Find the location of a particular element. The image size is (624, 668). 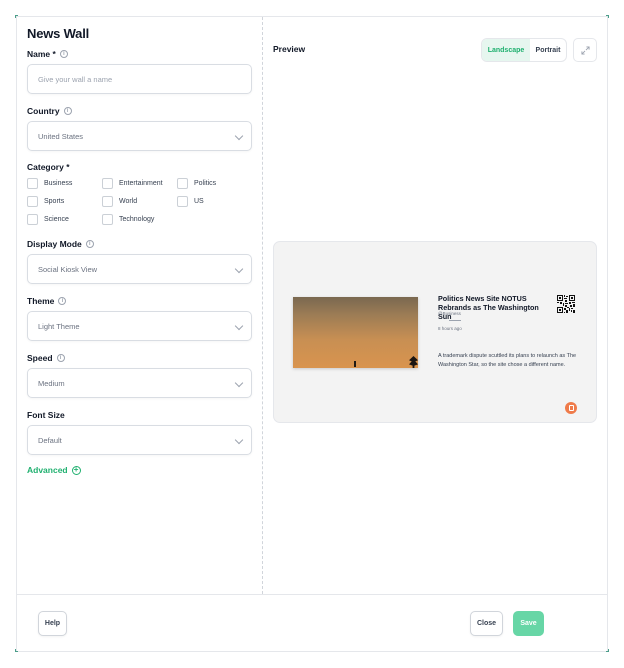

orientation-toggle: Landscape Portrait is located at coordinates (524, 50).